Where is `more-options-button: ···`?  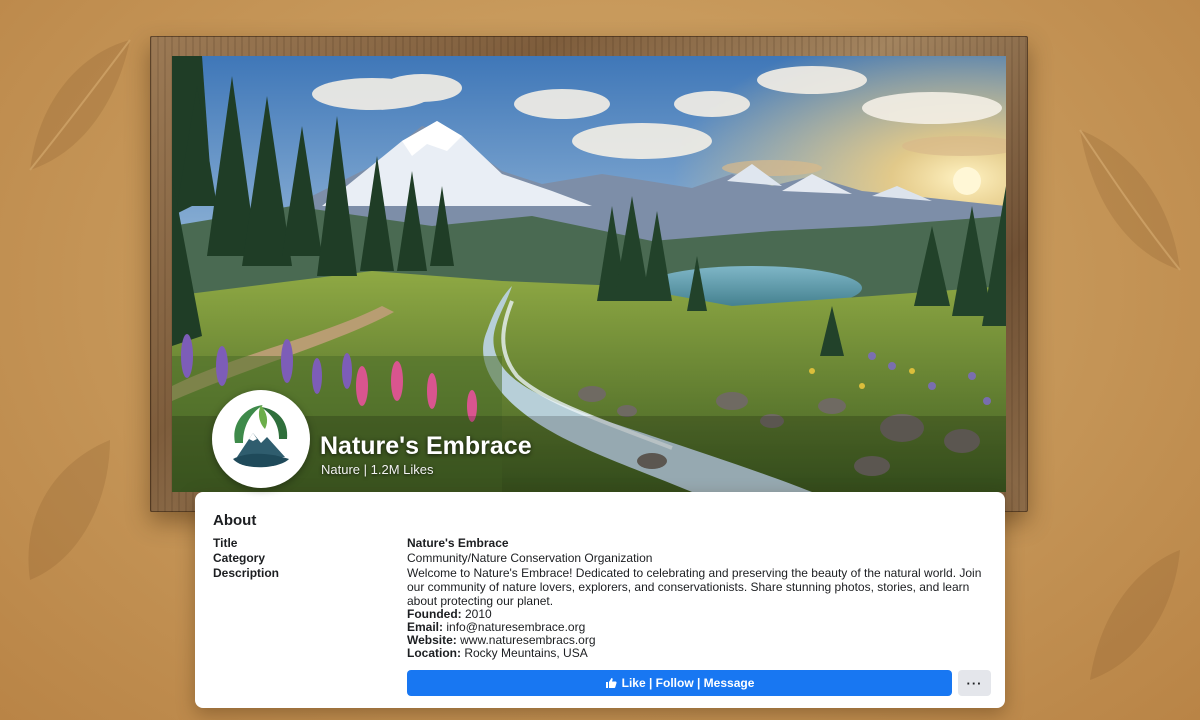 more-options-button: ··· is located at coordinates (974, 683).